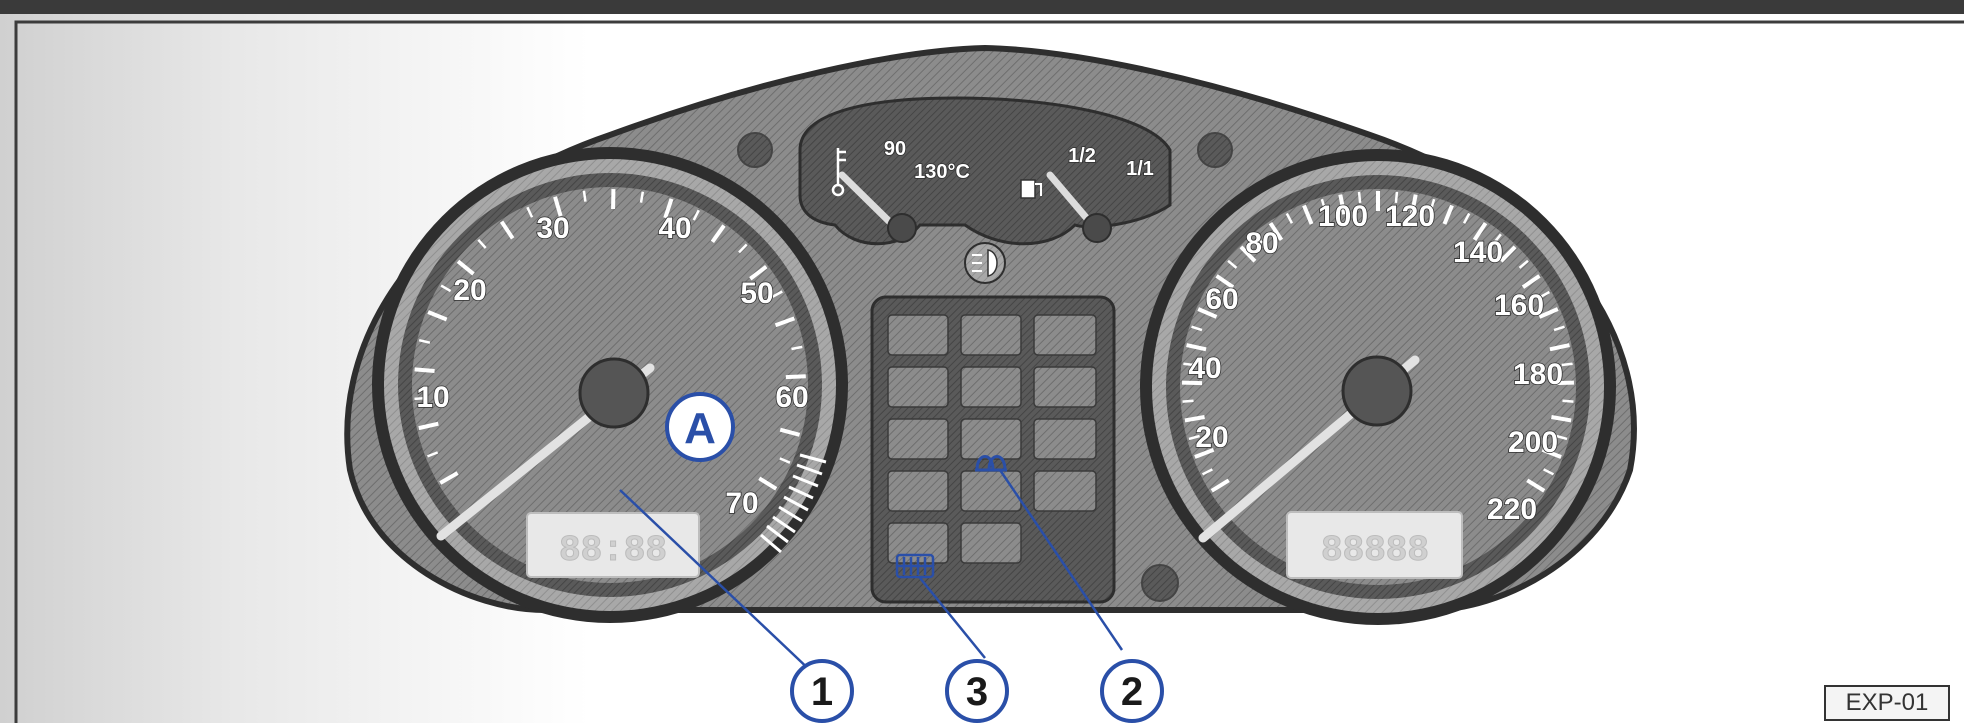 The height and width of the screenshot is (723, 1964). I want to click on callout-a: A, so click(700, 427).